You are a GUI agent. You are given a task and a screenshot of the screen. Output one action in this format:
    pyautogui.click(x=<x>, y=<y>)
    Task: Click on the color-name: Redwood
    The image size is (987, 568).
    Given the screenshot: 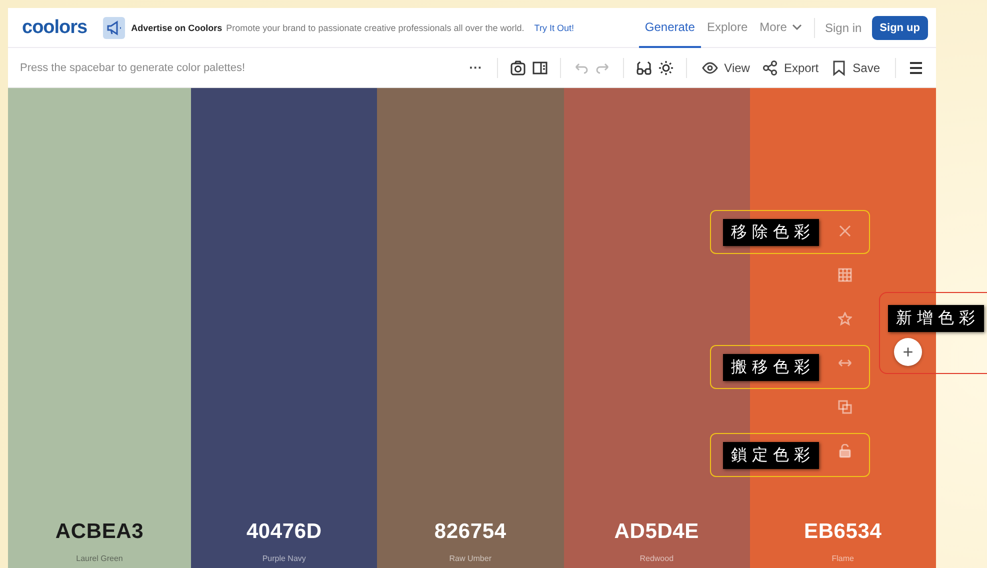 What is the action you would take?
    pyautogui.click(x=657, y=558)
    